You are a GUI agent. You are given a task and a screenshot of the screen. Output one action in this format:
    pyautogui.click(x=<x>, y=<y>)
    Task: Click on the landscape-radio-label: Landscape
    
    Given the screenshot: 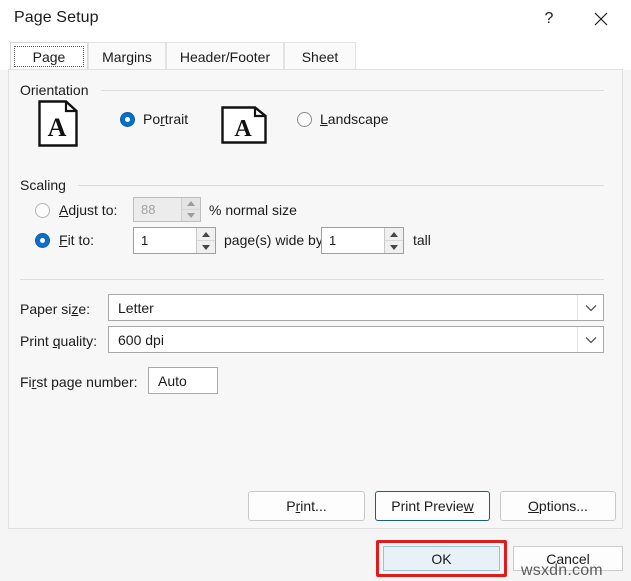 What is the action you would take?
    pyautogui.click(x=354, y=119)
    